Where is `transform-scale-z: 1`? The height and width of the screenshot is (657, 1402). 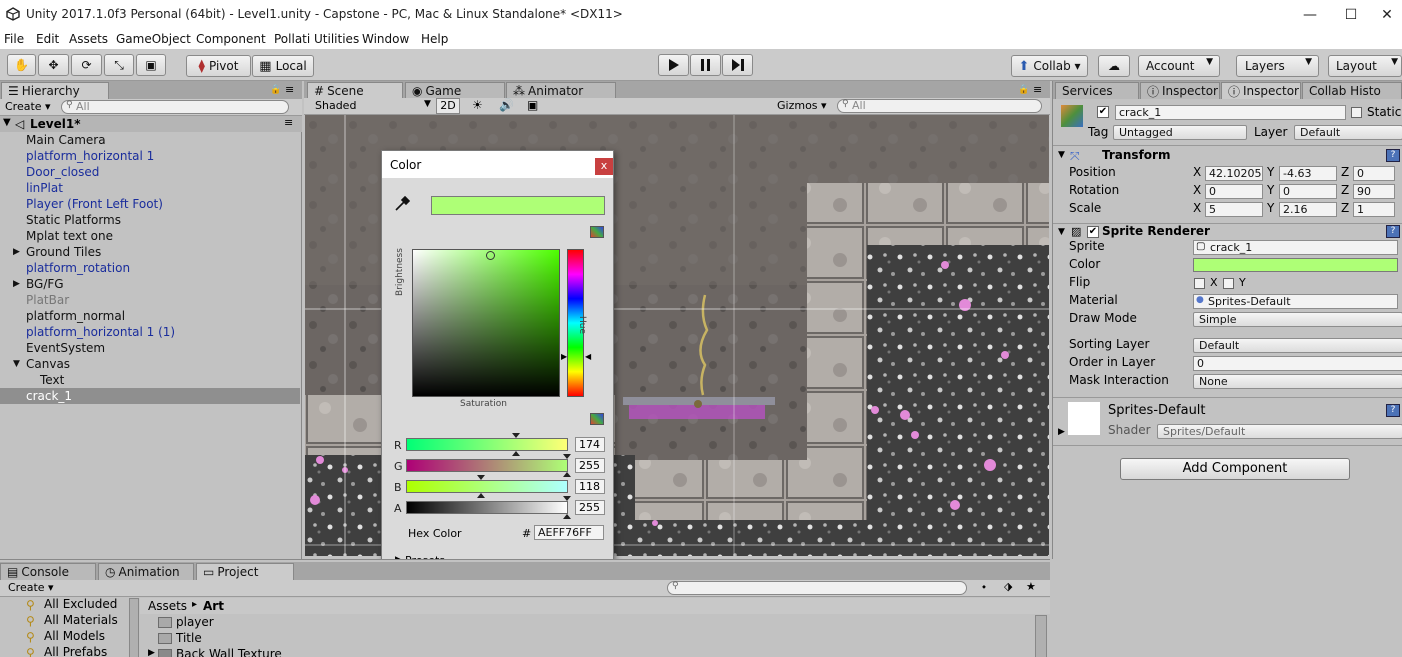 transform-scale-z: 1 is located at coordinates (1374, 209).